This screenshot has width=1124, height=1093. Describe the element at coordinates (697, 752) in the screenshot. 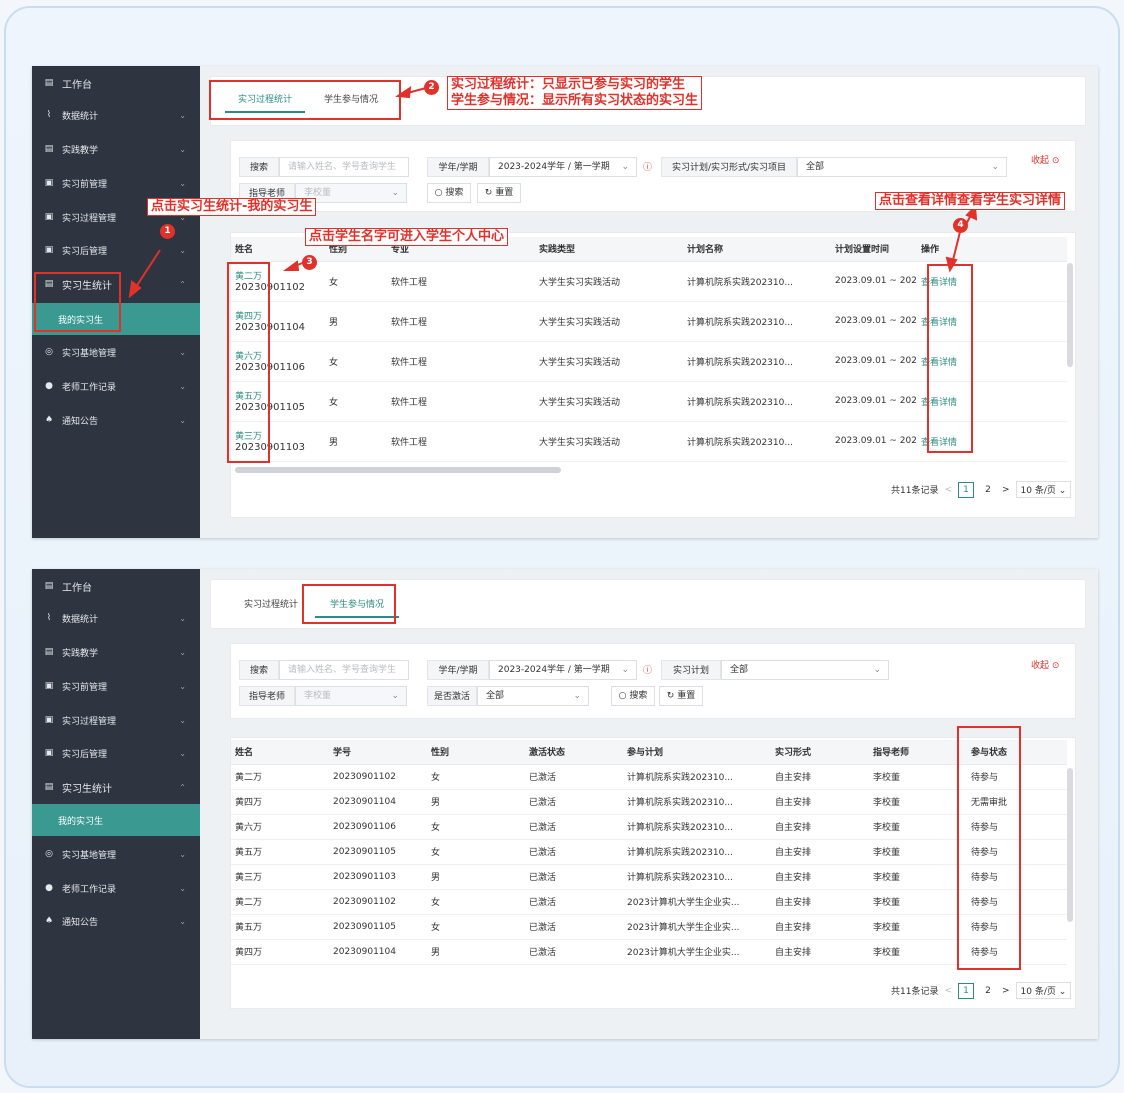

I see `col-header: 参与计划` at that location.